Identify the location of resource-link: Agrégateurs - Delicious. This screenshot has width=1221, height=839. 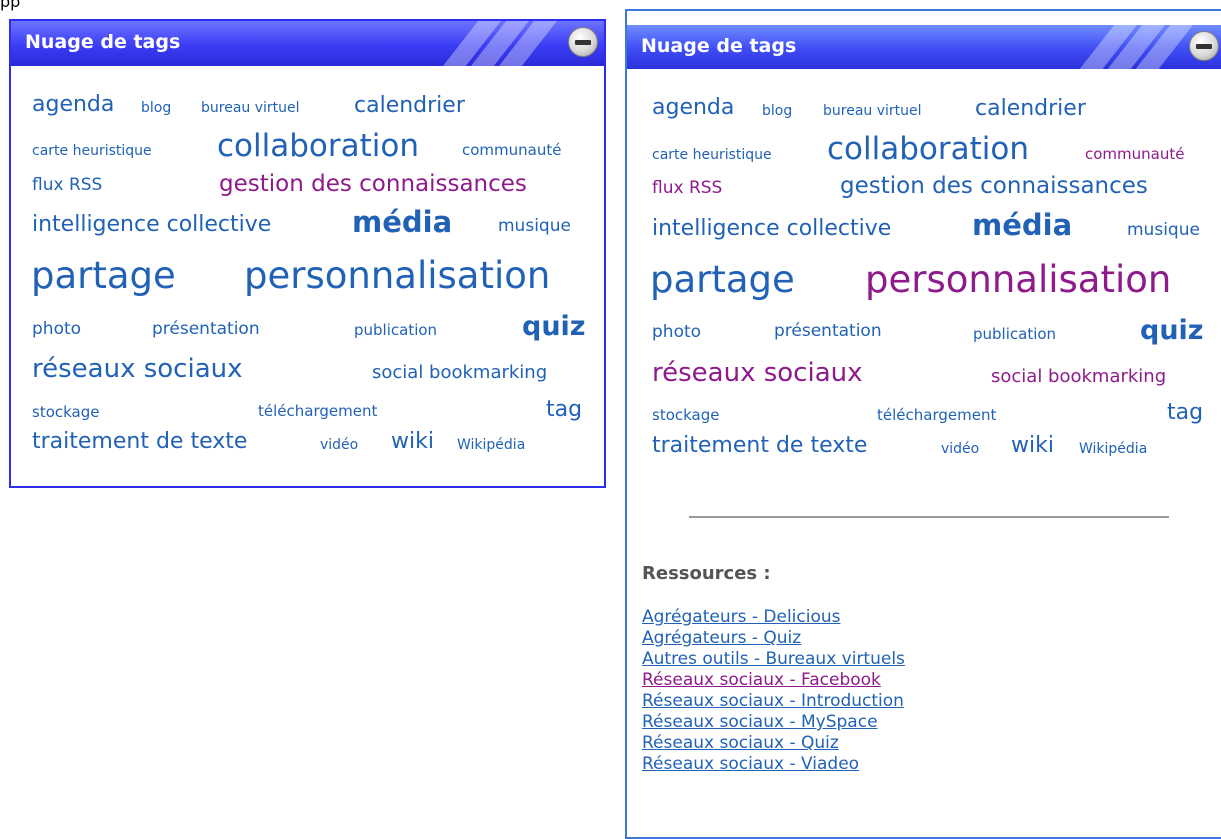
(741, 617).